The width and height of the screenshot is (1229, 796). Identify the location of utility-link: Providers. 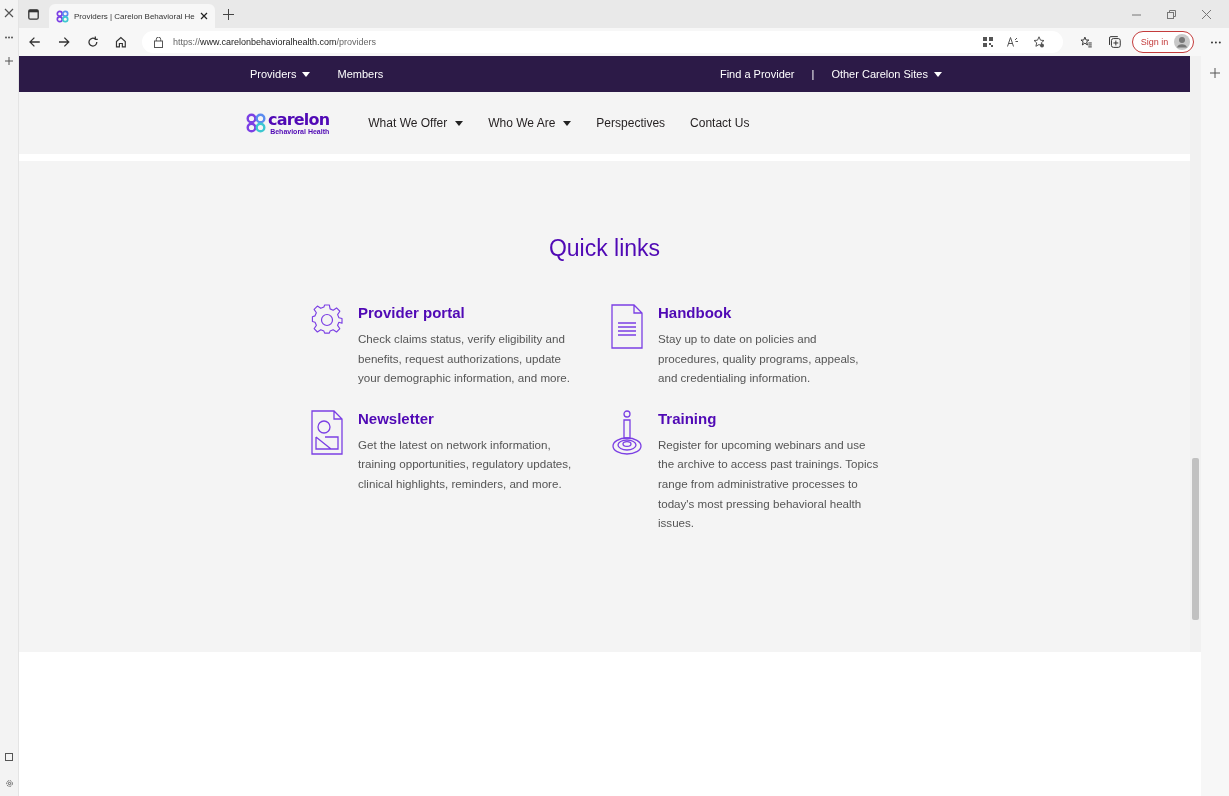
(280, 74).